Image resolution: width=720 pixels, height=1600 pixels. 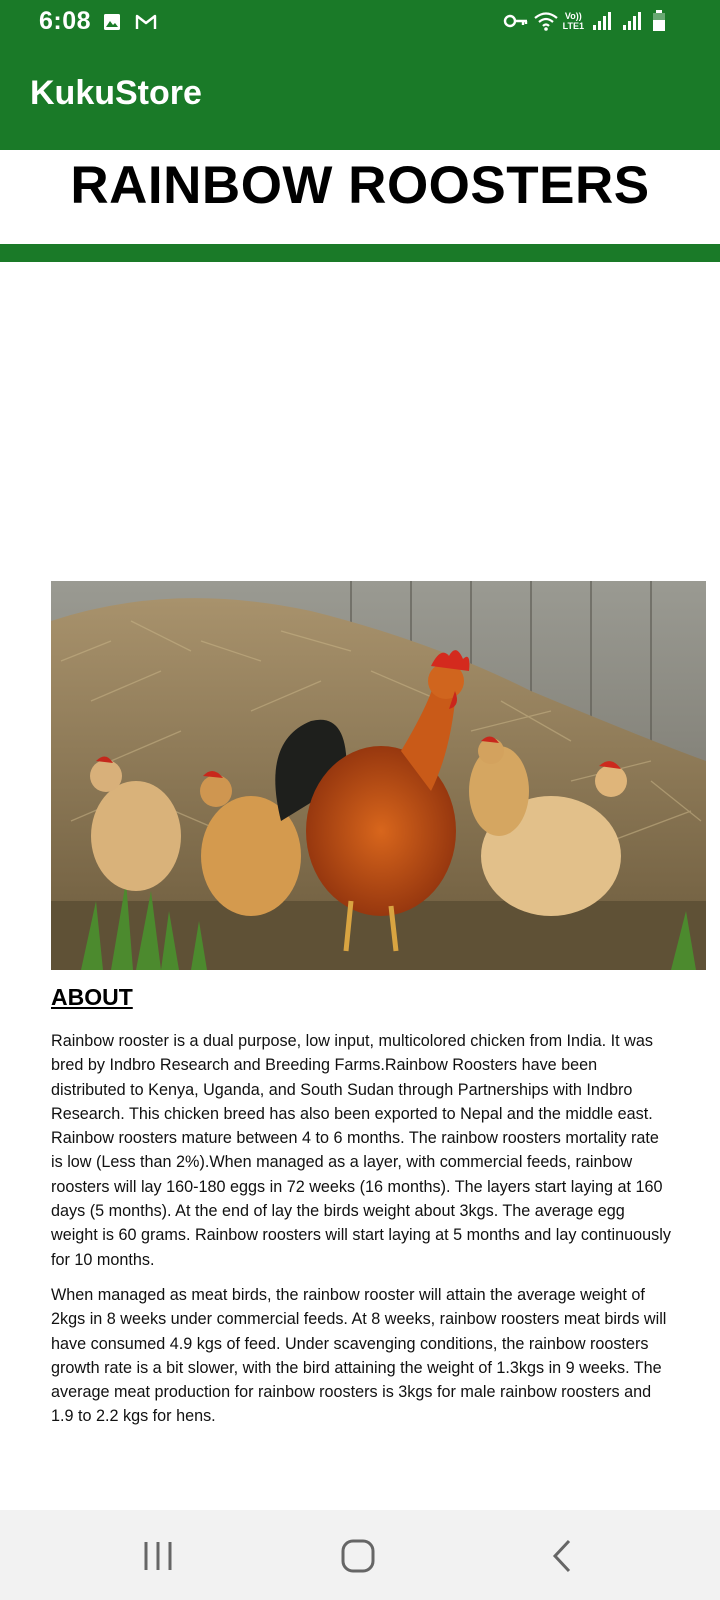 I want to click on recent-apps-icon, so click(x=158, y=1556).